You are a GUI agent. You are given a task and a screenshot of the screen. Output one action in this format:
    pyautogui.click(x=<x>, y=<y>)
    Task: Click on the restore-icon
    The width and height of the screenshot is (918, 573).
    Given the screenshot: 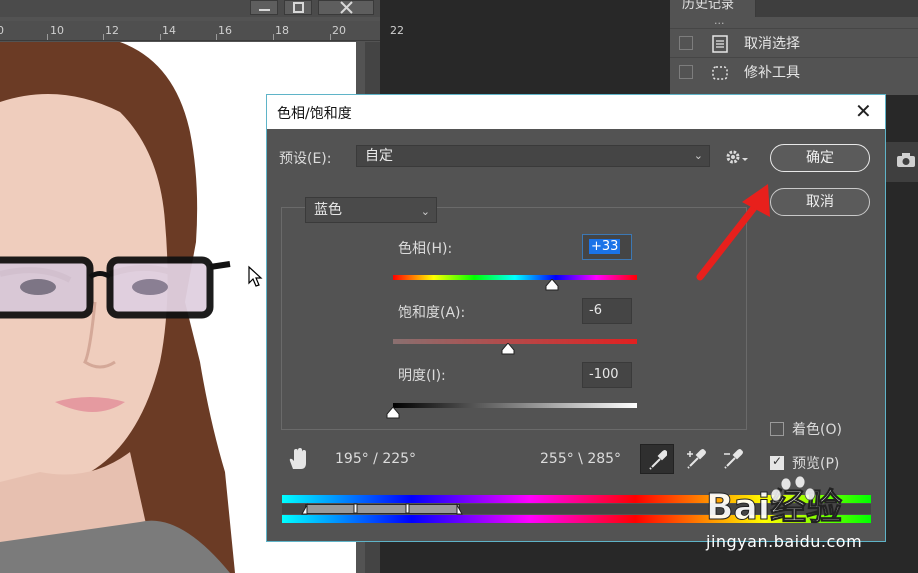 What is the action you would take?
    pyautogui.click(x=298, y=7)
    